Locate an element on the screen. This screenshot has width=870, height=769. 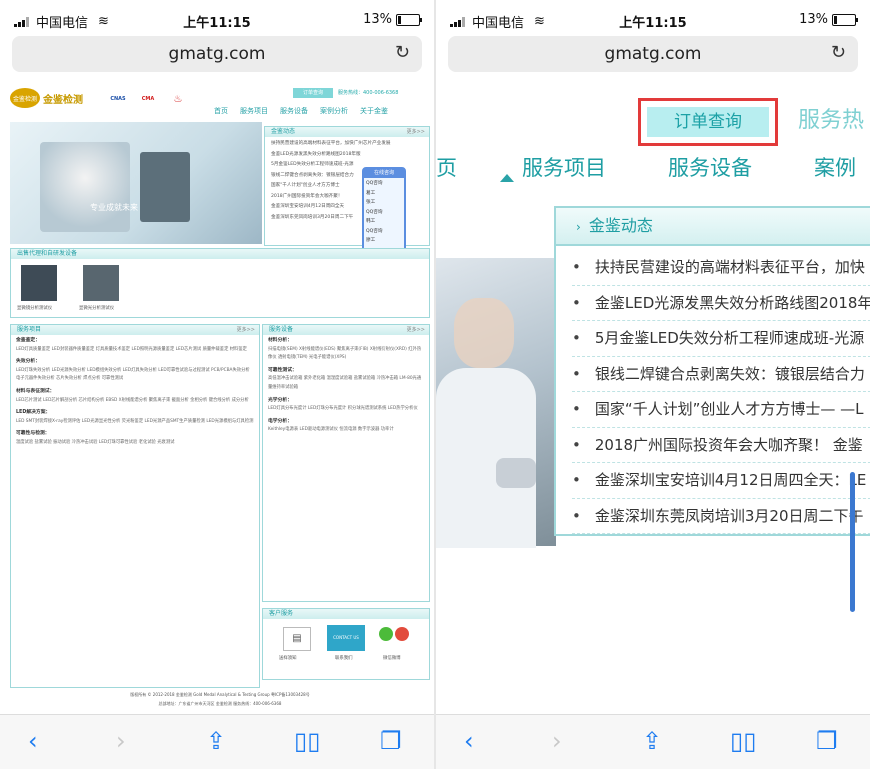
nav-about: 关于金鉴 is located at coordinates (374, 111).